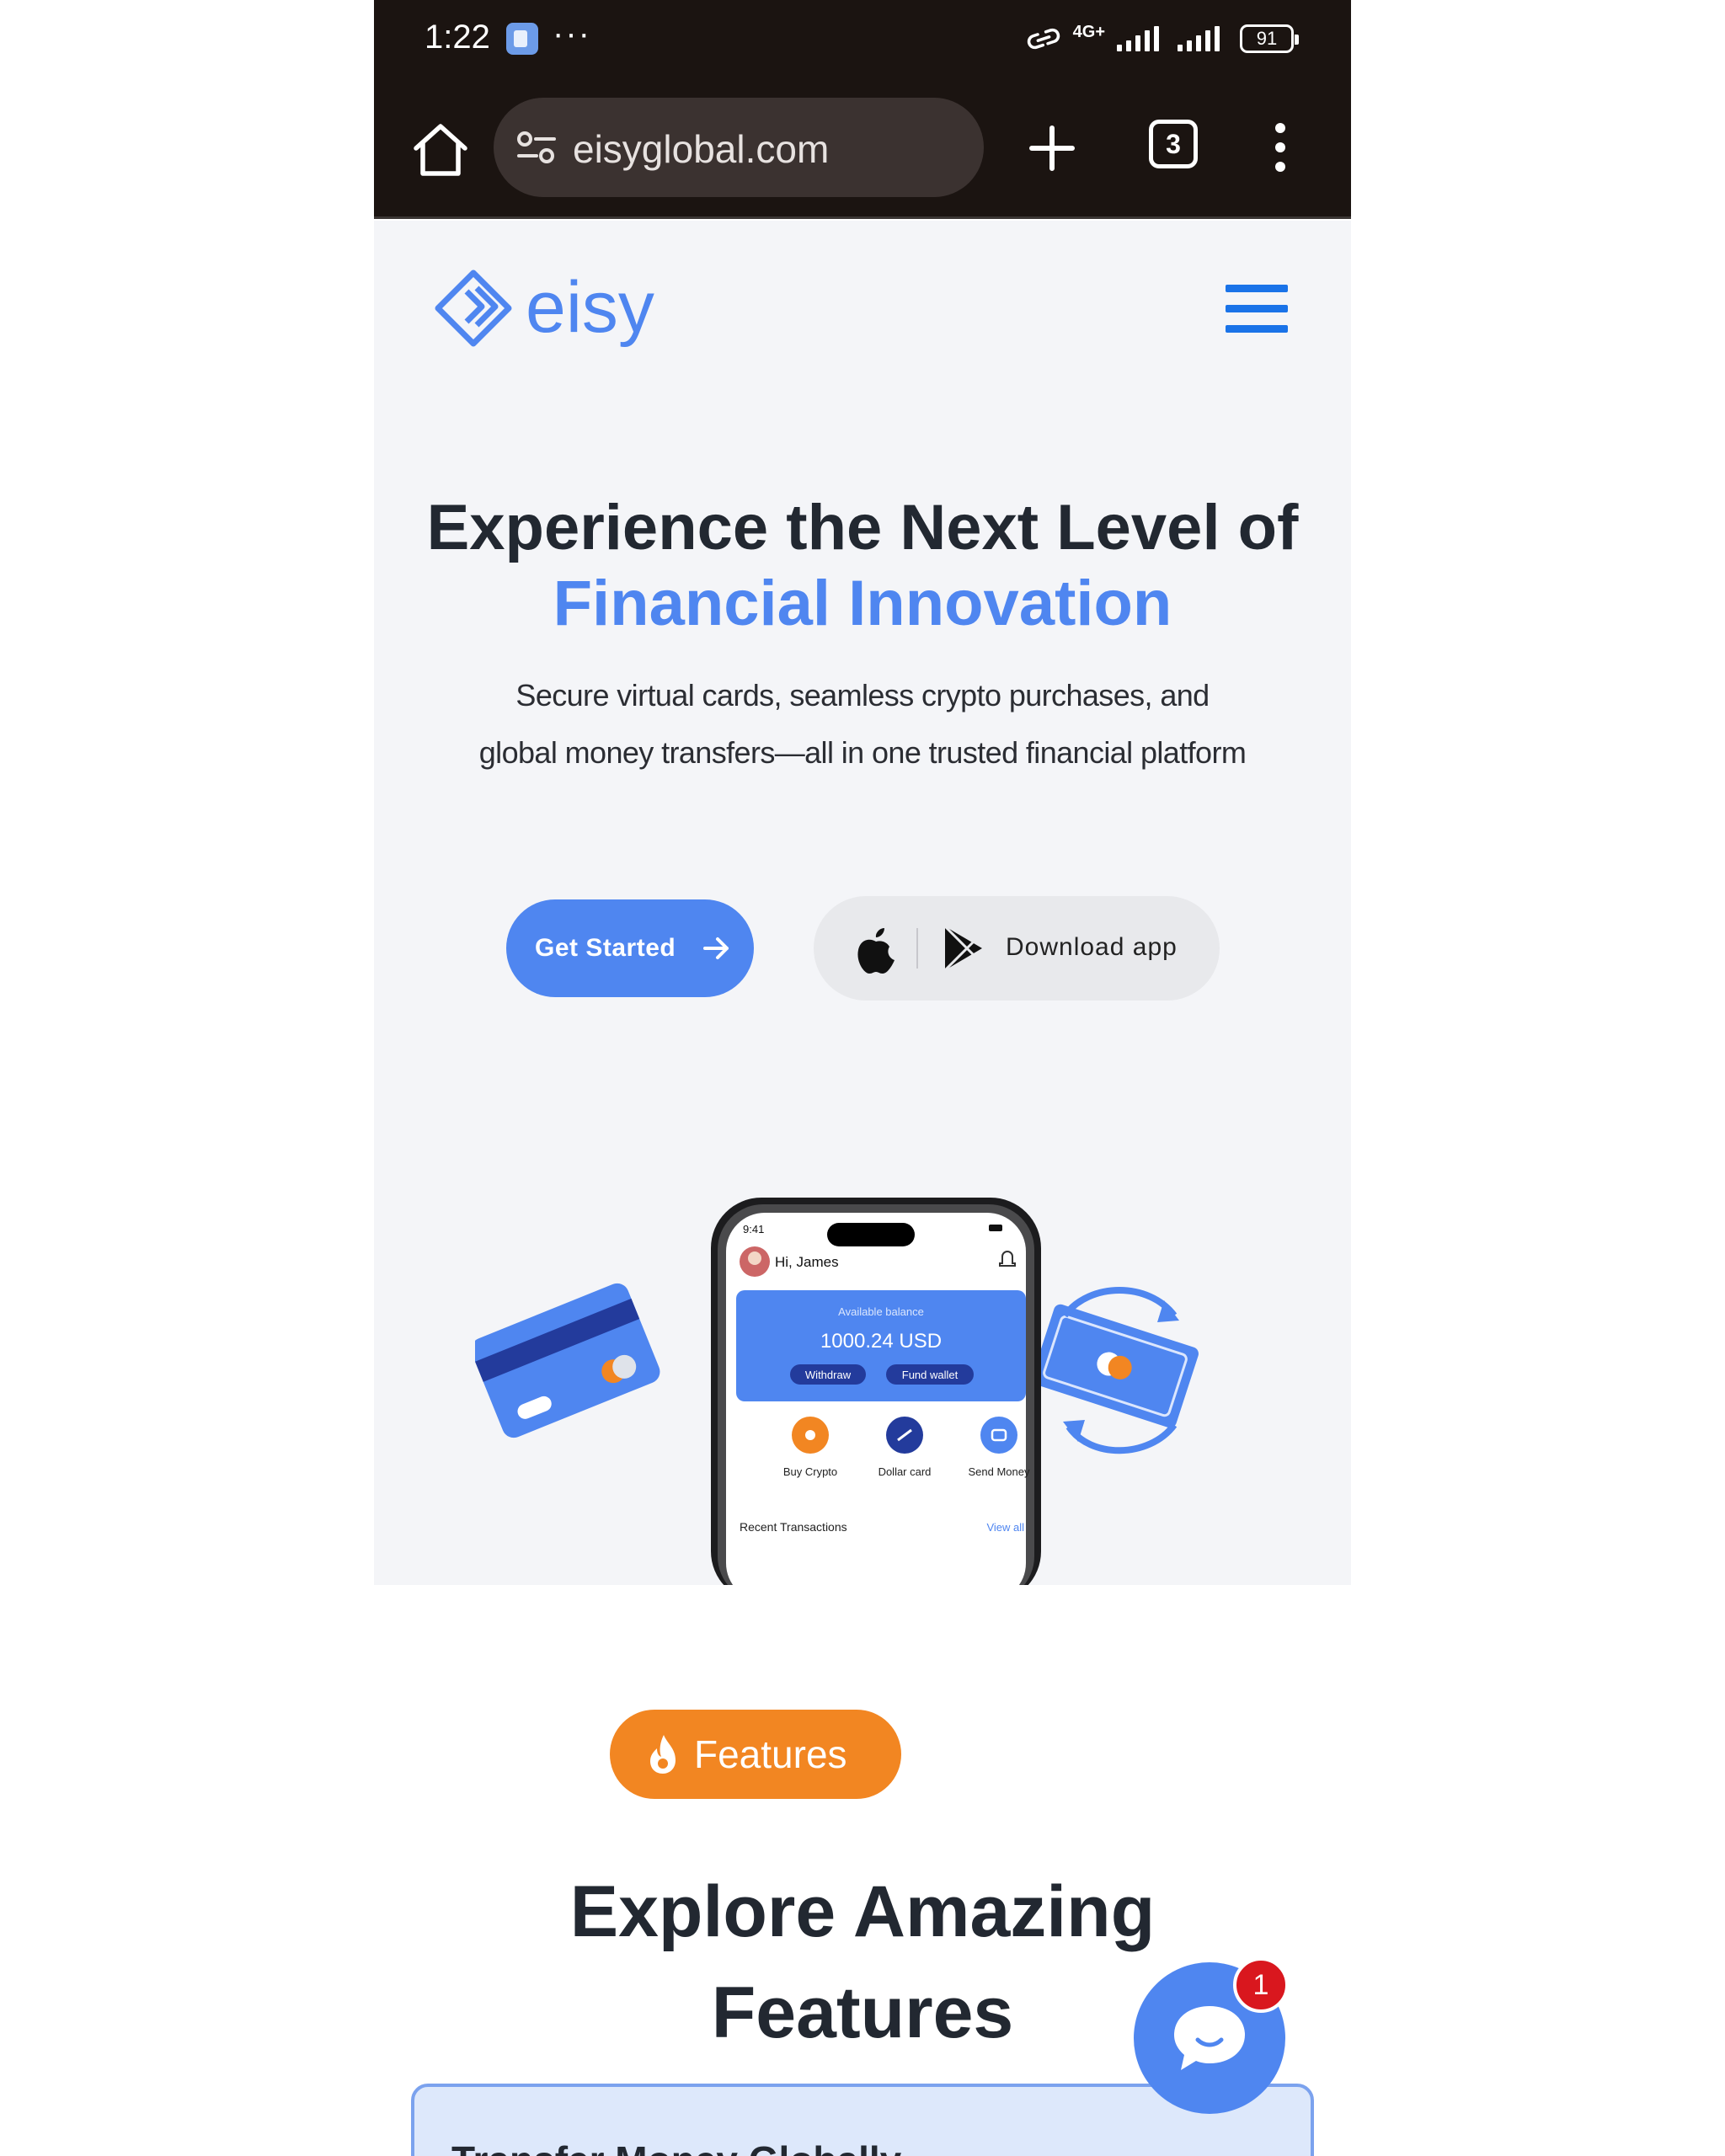  What do you see at coordinates (440, 151) in the screenshot?
I see `home-icon` at bounding box center [440, 151].